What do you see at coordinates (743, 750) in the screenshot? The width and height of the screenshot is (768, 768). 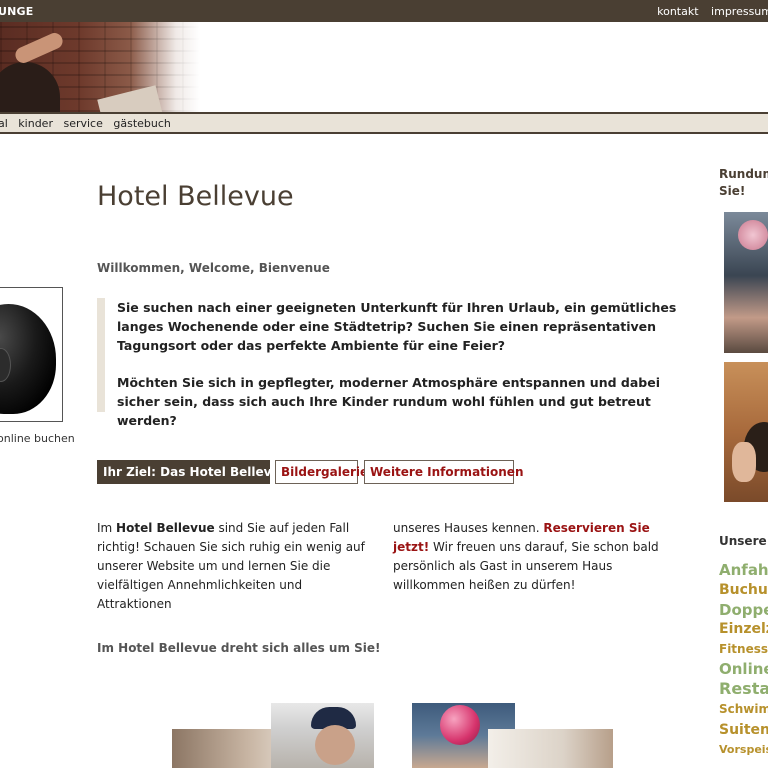 I see `tag-vorspeis: Vorspeis` at bounding box center [743, 750].